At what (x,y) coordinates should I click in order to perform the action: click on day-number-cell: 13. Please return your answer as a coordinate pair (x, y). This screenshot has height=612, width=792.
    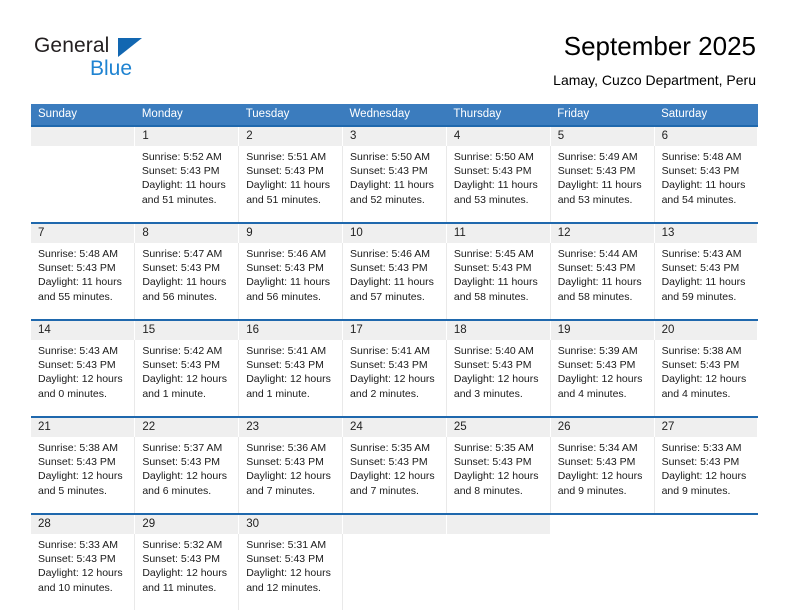
    Looking at the image, I should click on (706, 233).